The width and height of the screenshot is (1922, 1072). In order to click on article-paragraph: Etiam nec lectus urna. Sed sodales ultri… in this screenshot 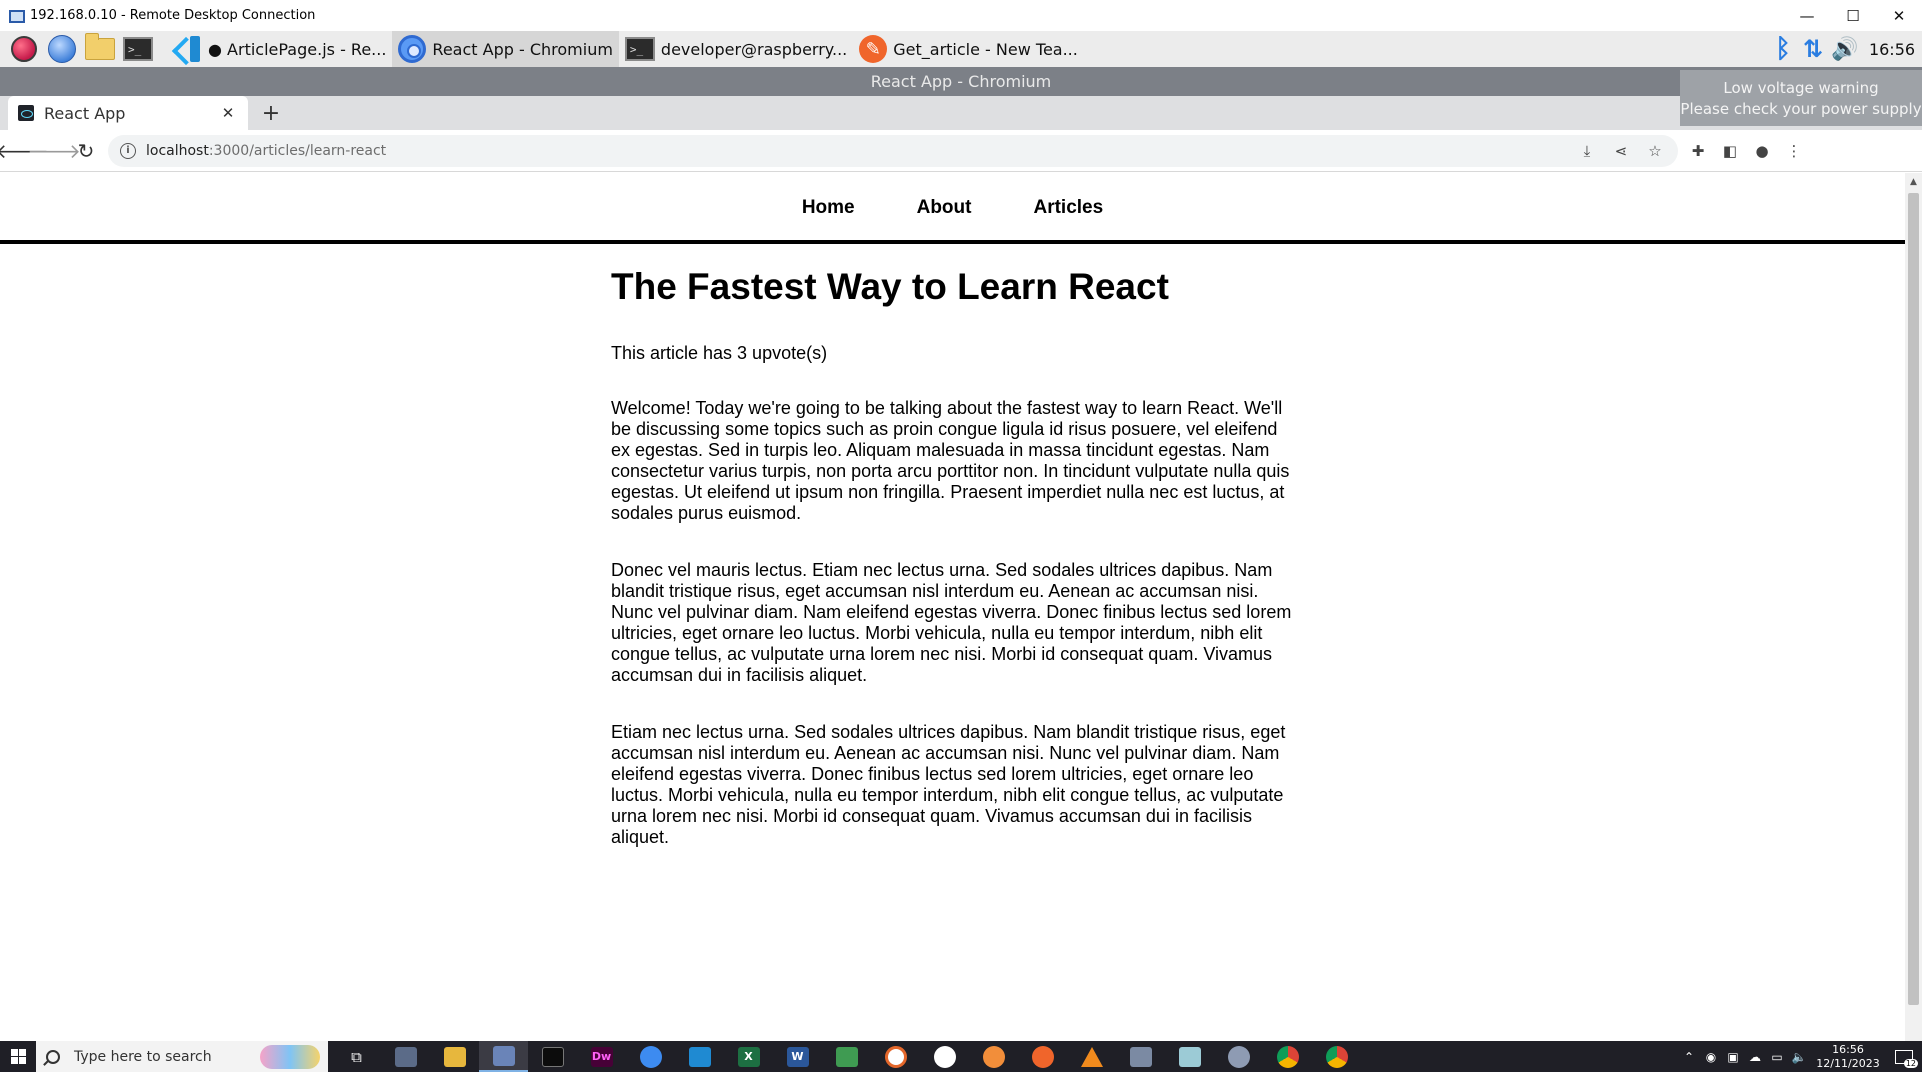, I will do `click(948, 784)`.